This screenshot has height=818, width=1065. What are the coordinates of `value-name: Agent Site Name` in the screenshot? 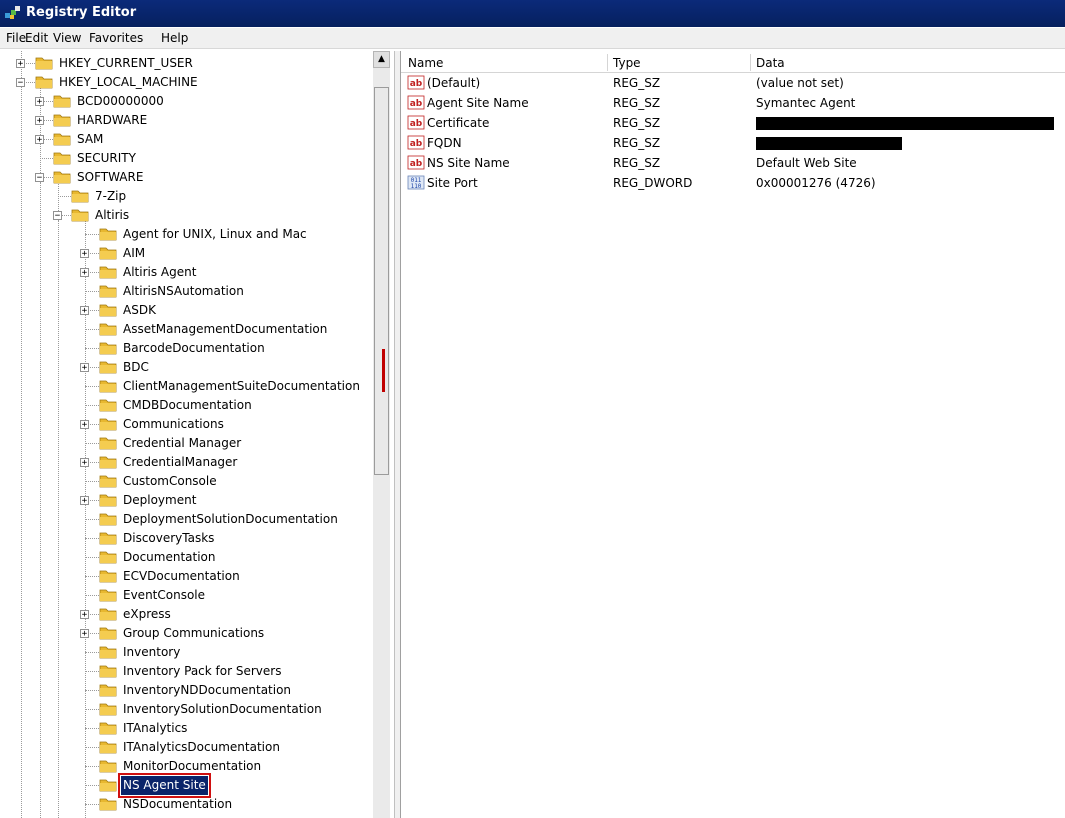 It's located at (478, 103).